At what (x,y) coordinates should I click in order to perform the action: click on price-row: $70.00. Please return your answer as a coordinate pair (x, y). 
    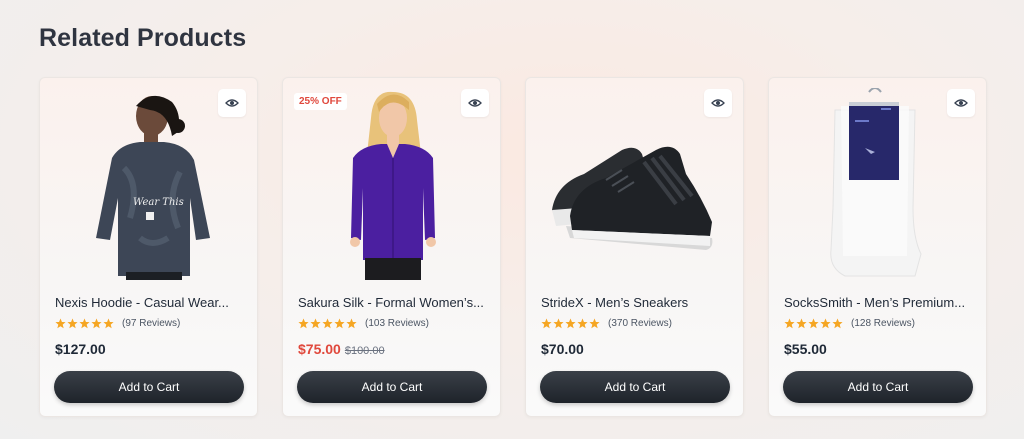
    Looking at the image, I should click on (562, 349).